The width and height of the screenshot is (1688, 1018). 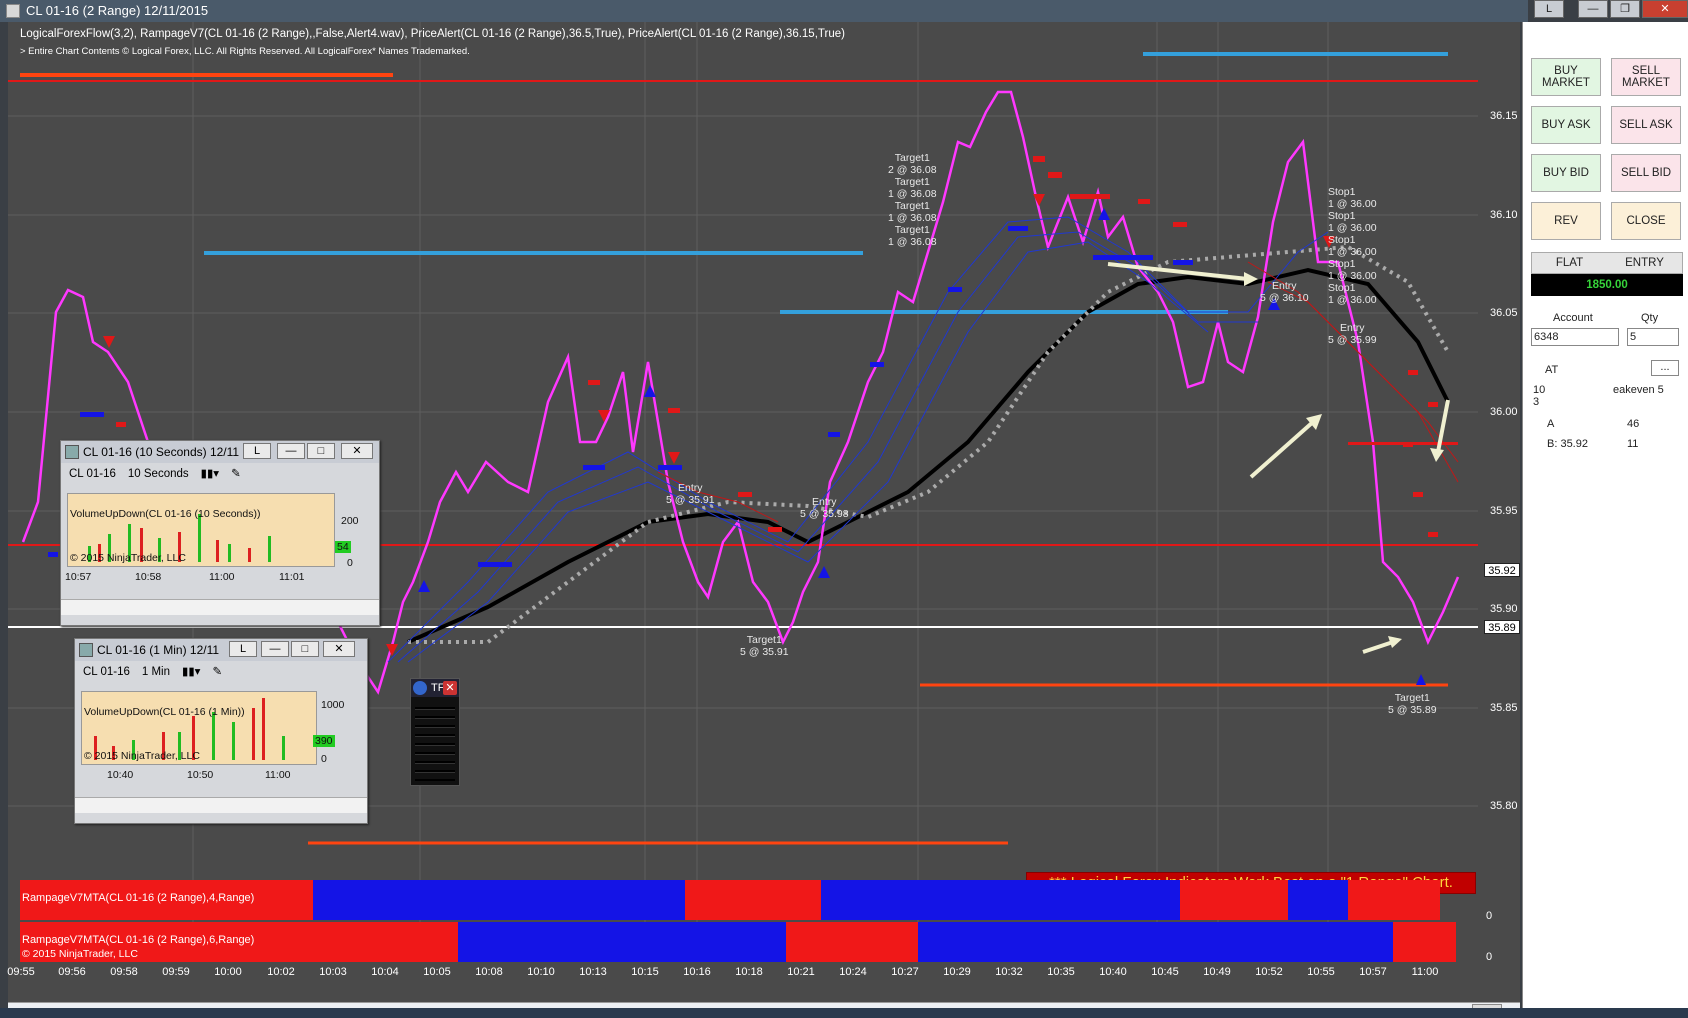 I want to click on time-label: 10:05, so click(x=437, y=972).